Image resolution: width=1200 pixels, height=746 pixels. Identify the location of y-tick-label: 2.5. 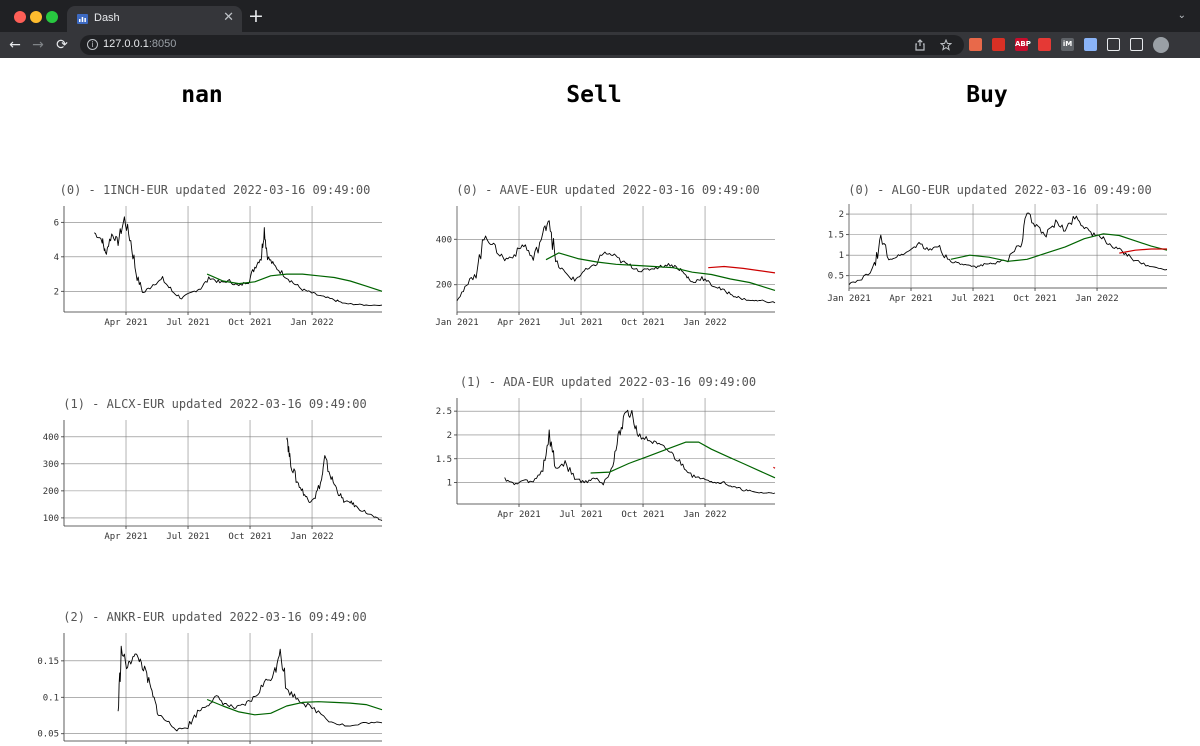
(444, 412).